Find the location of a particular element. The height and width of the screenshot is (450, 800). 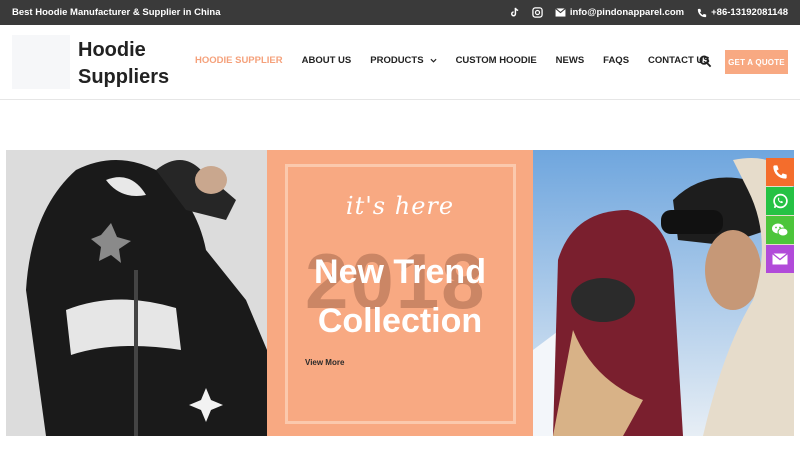

email-link: info@pindonapparel.com is located at coordinates (619, 12).